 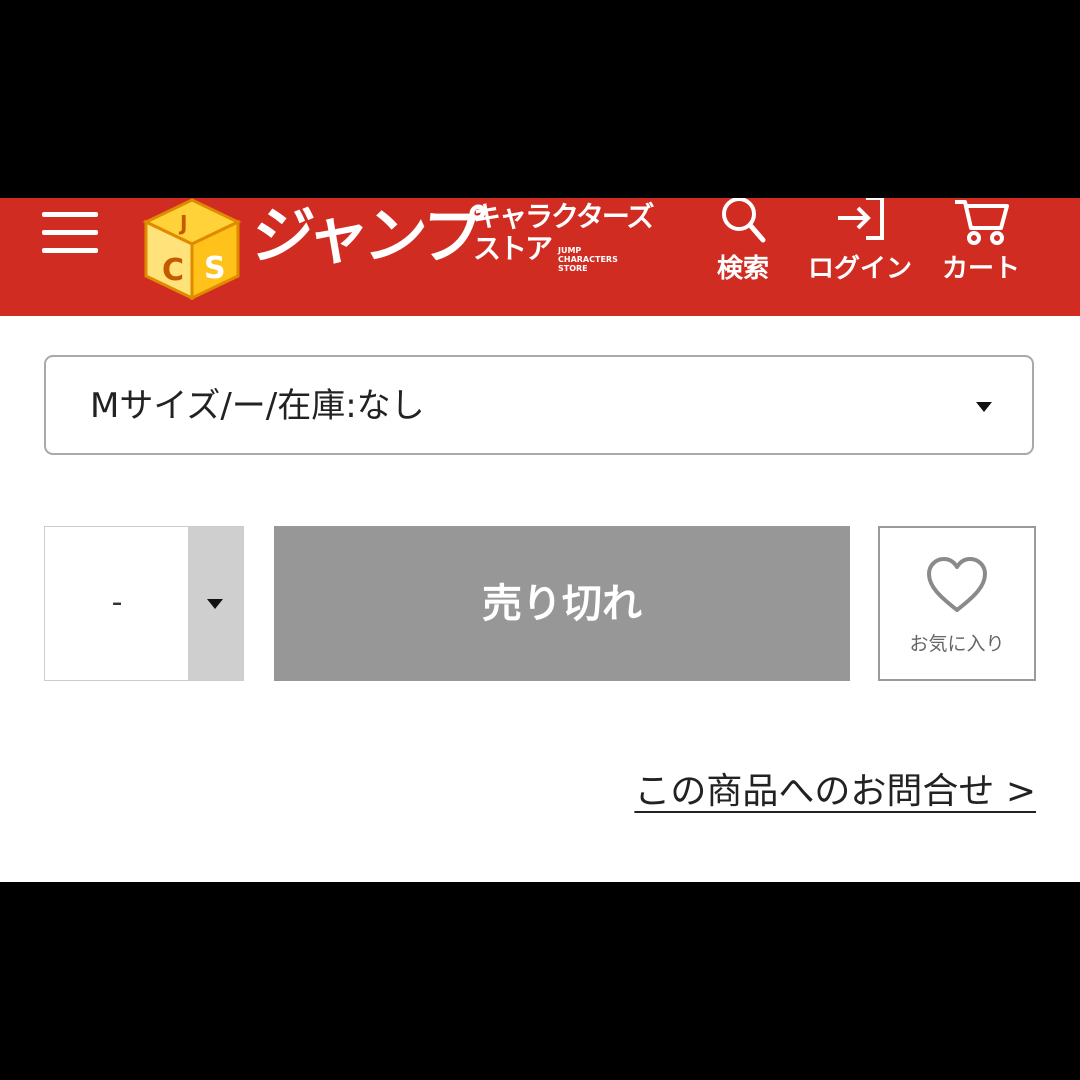 I want to click on heart-icon, so click(x=957, y=584).